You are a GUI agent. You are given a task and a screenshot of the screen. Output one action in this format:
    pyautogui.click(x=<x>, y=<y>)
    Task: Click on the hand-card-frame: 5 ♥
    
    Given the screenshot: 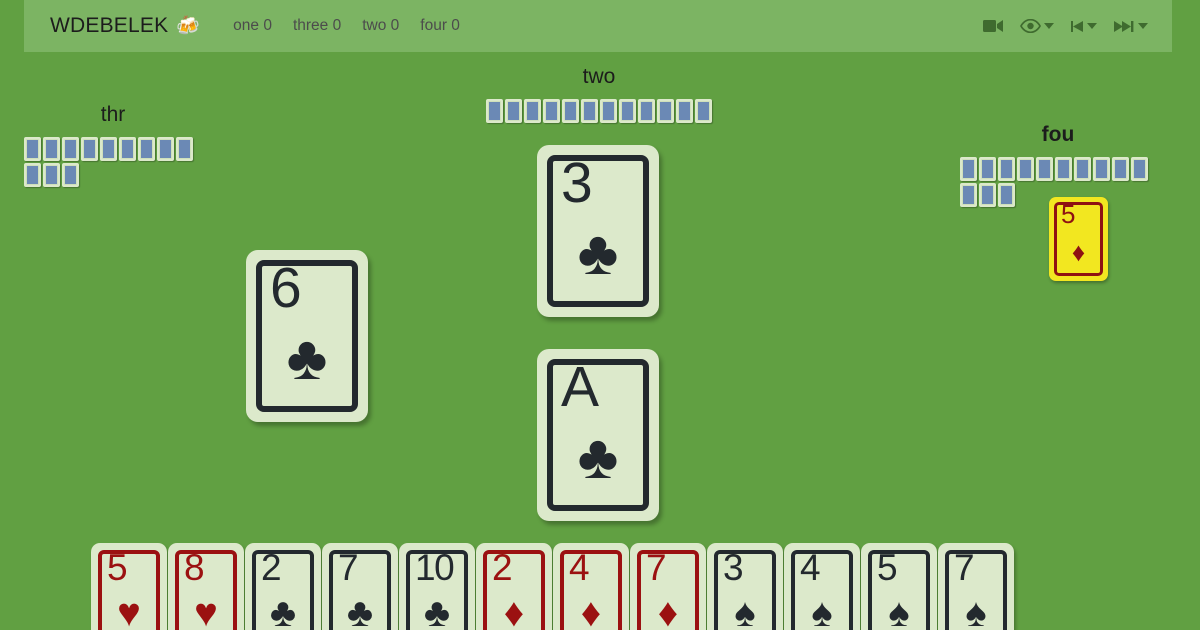 What is the action you would take?
    pyautogui.click(x=129, y=589)
    